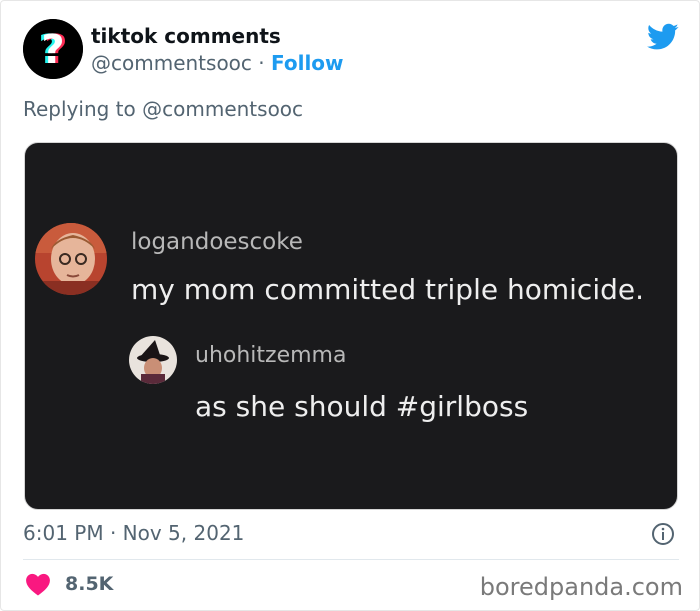 The image size is (700, 611). I want to click on reply-context: Replying to @commentsooc, so click(163, 109).